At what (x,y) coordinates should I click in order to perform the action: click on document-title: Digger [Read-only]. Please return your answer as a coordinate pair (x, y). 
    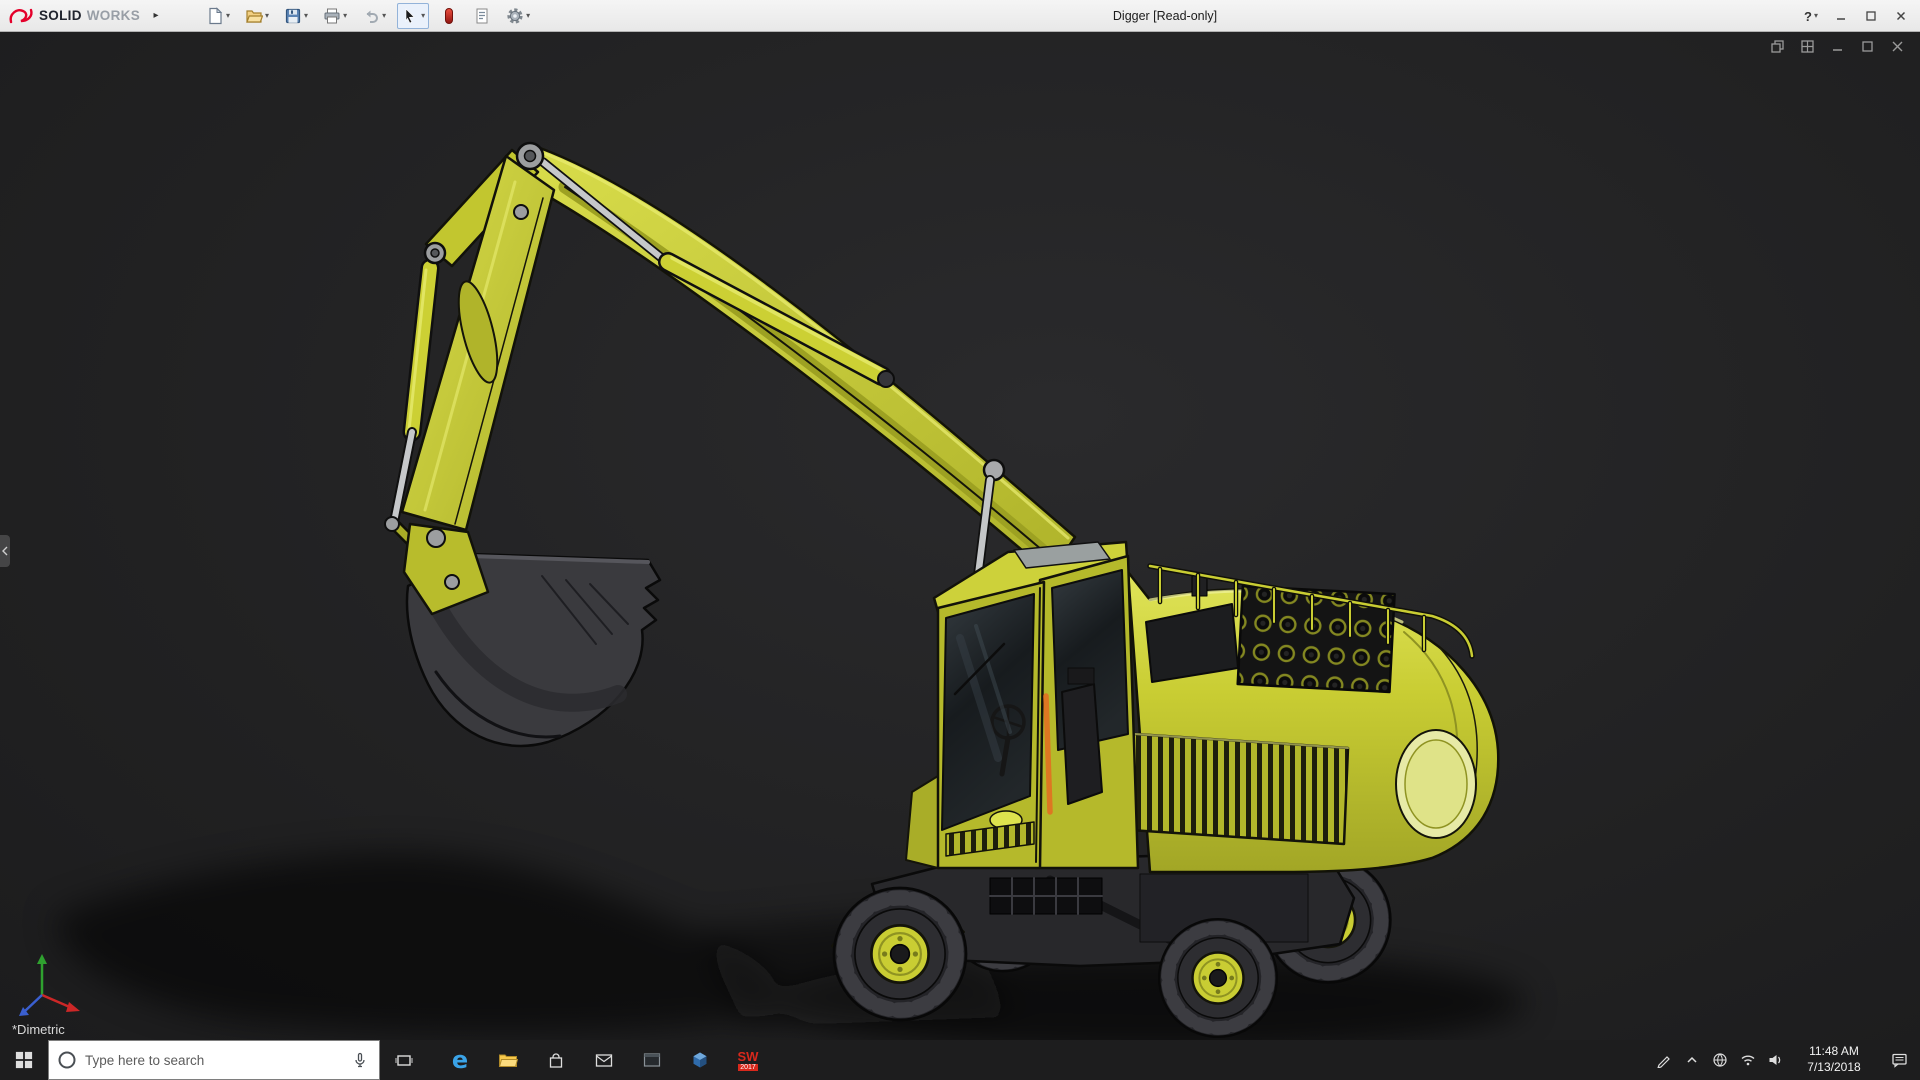
    Looking at the image, I should click on (1165, 16).